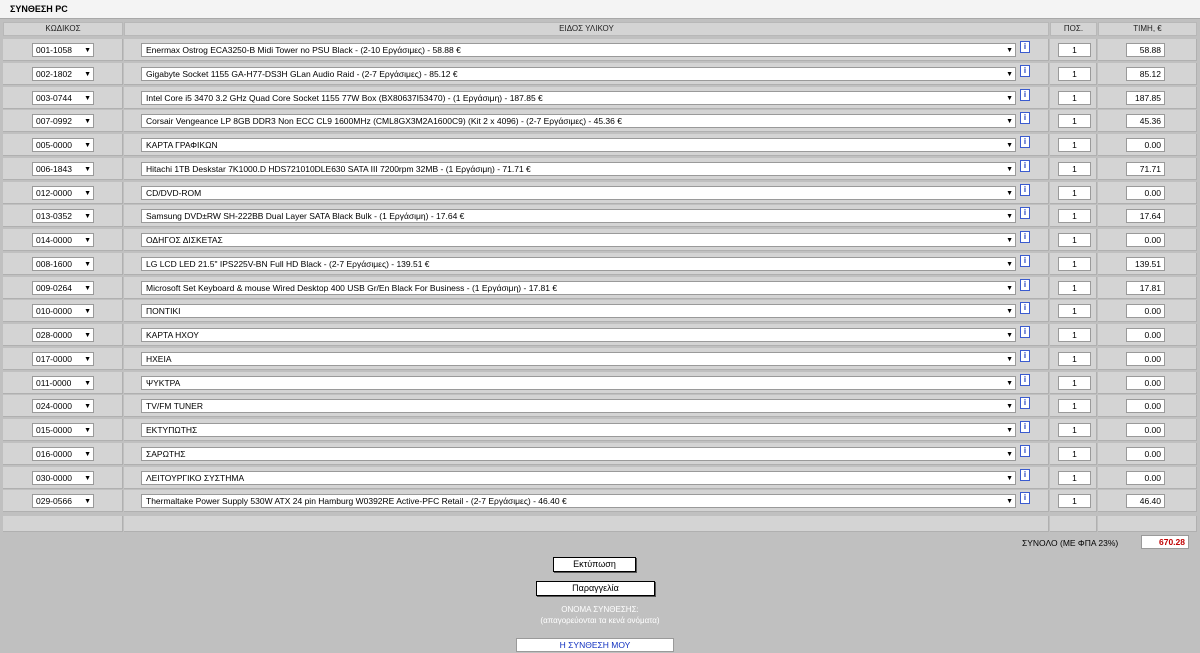  What do you see at coordinates (63, 264) in the screenshot?
I see `code-select: 008-1600 ▼` at bounding box center [63, 264].